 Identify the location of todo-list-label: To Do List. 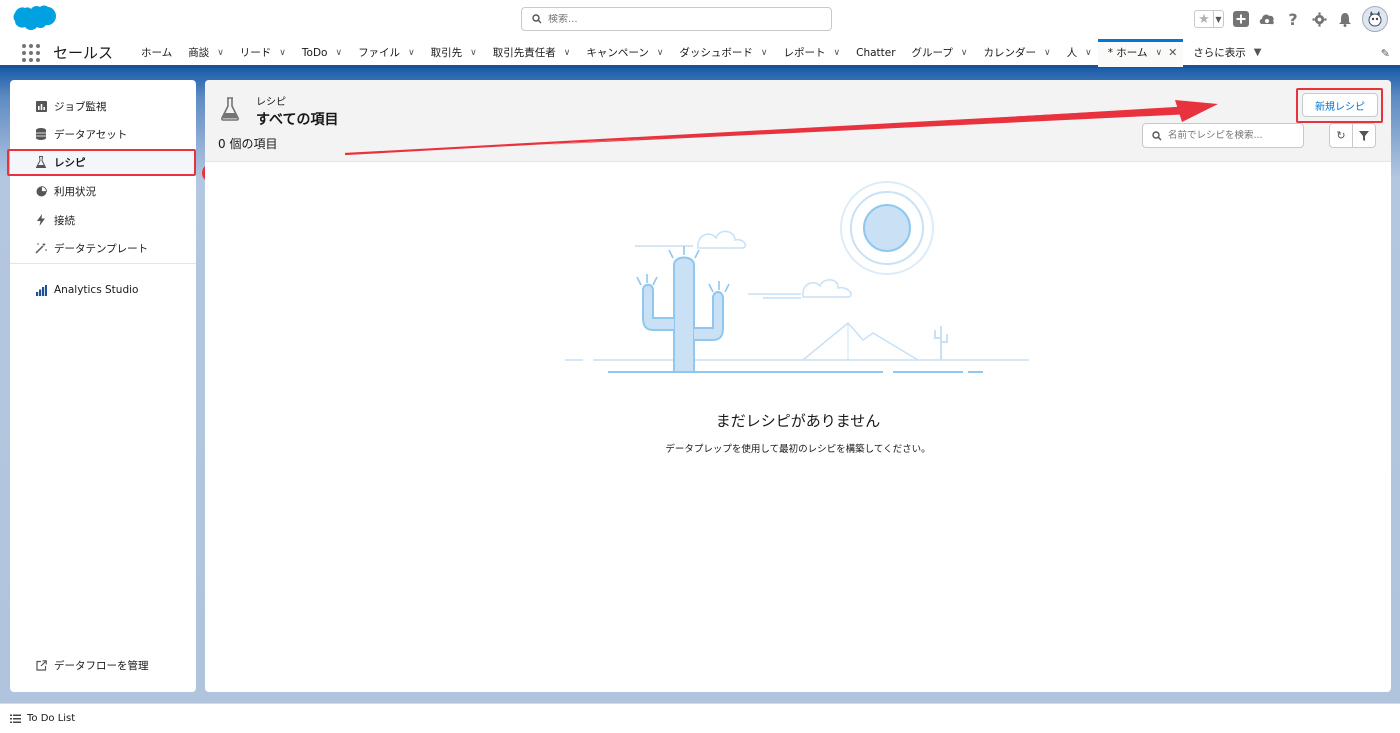
(51, 718).